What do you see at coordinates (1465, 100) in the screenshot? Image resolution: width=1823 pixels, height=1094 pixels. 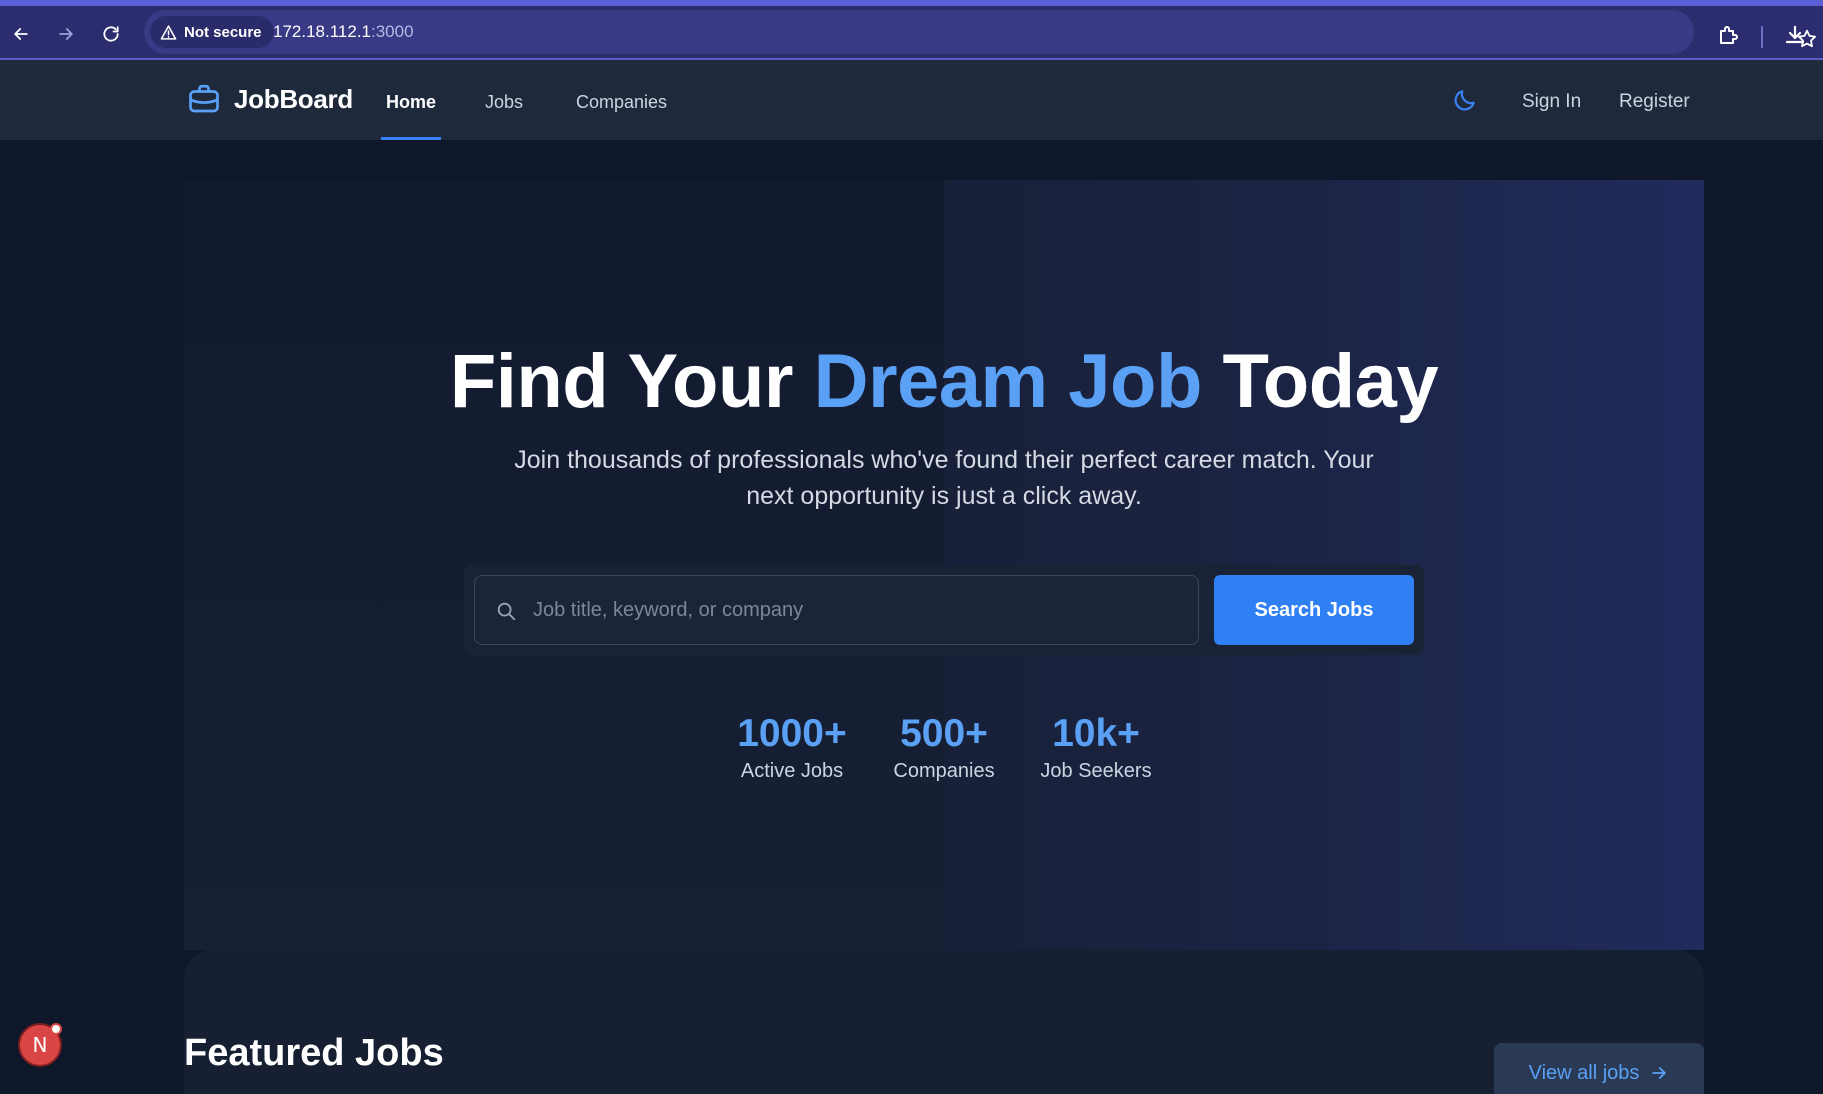 I see `moon-icon` at bounding box center [1465, 100].